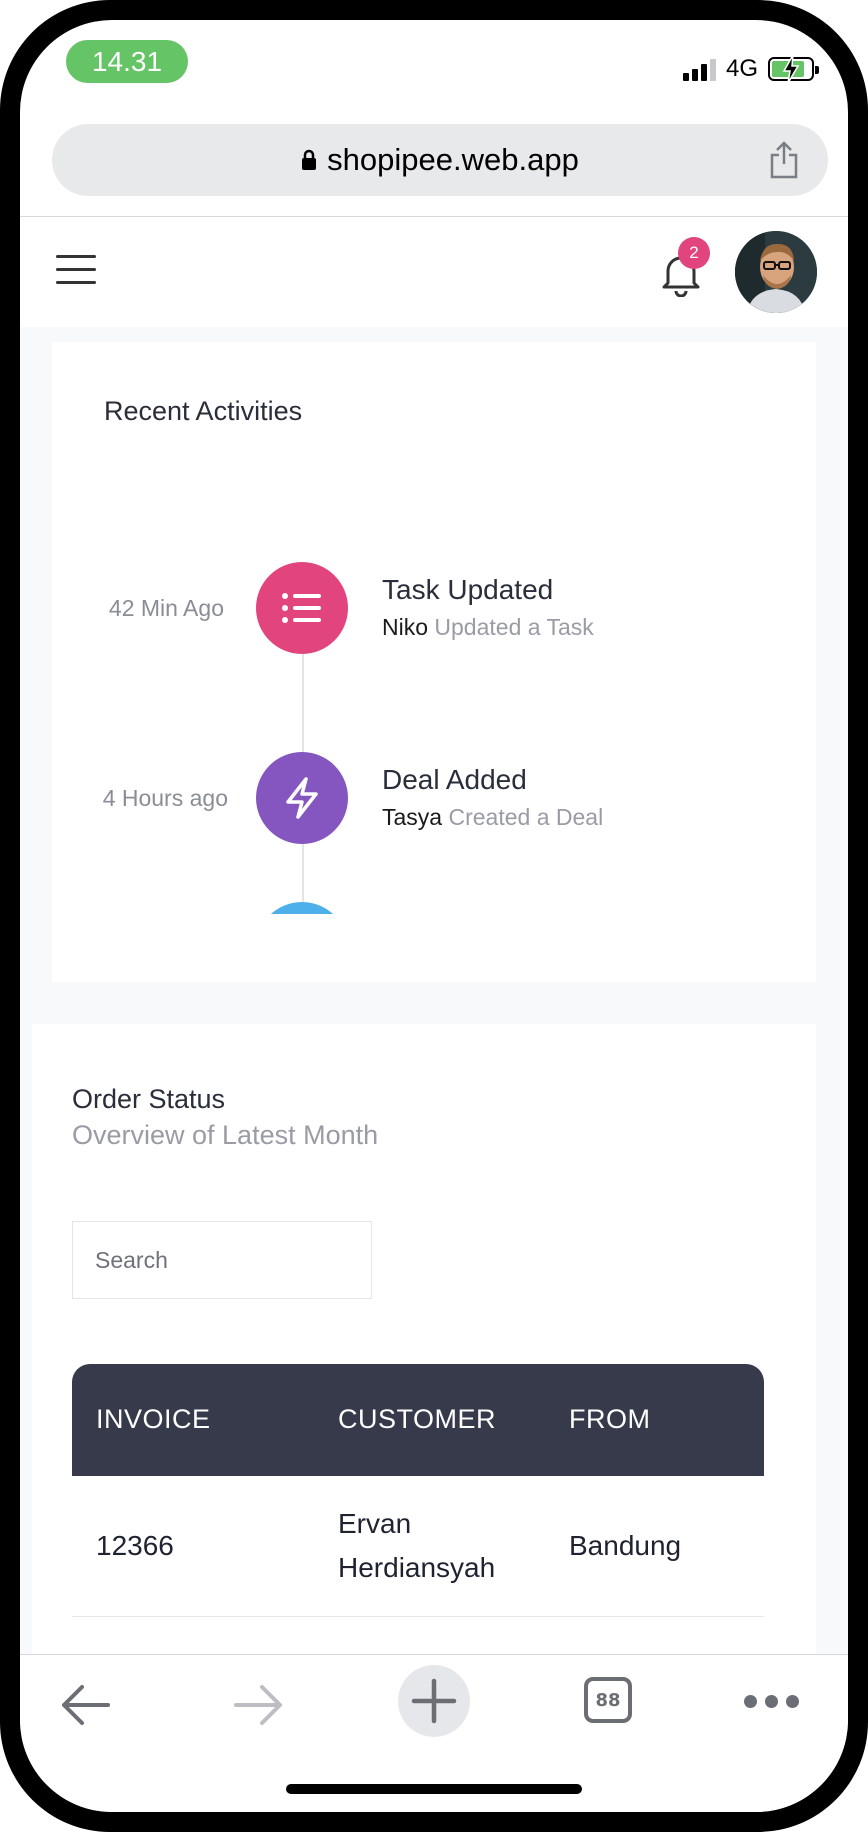 The width and height of the screenshot is (868, 1832). Describe the element at coordinates (166, 608) in the screenshot. I see `activity-time: 42 Min Ago` at that location.